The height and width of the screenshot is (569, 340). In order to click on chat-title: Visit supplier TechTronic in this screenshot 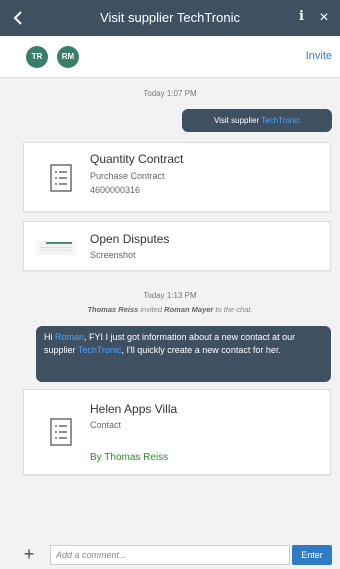, I will do `click(170, 17)`.